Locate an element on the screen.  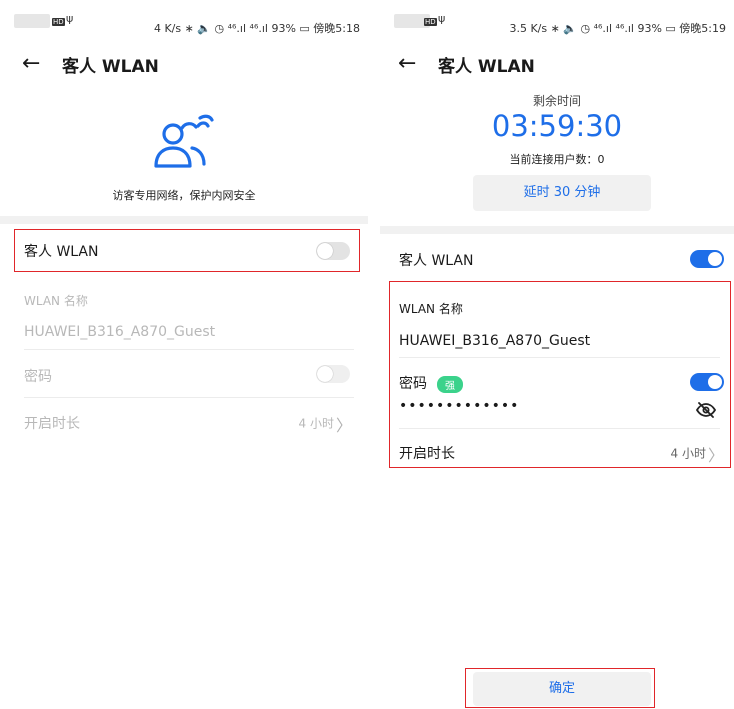
connected-users: 当前连接用户数：0 is located at coordinates (557, 159).